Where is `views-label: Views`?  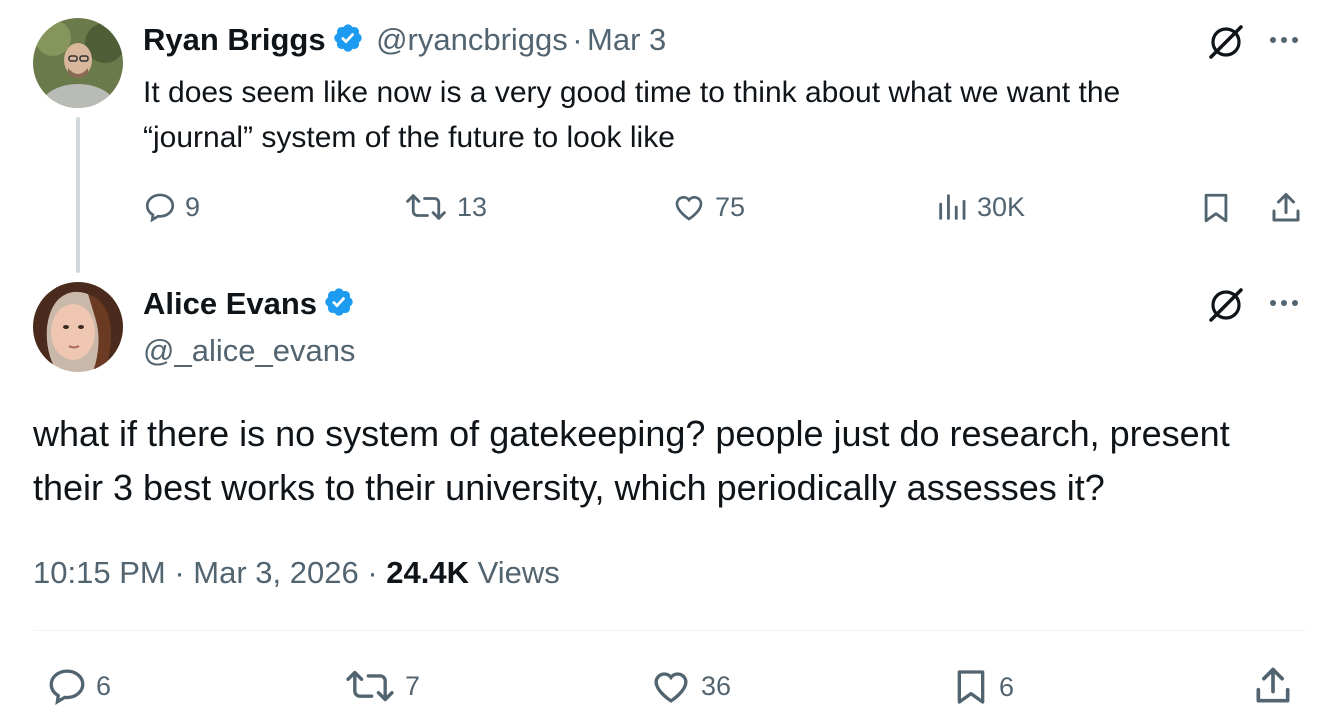
views-label: Views is located at coordinates (518, 572).